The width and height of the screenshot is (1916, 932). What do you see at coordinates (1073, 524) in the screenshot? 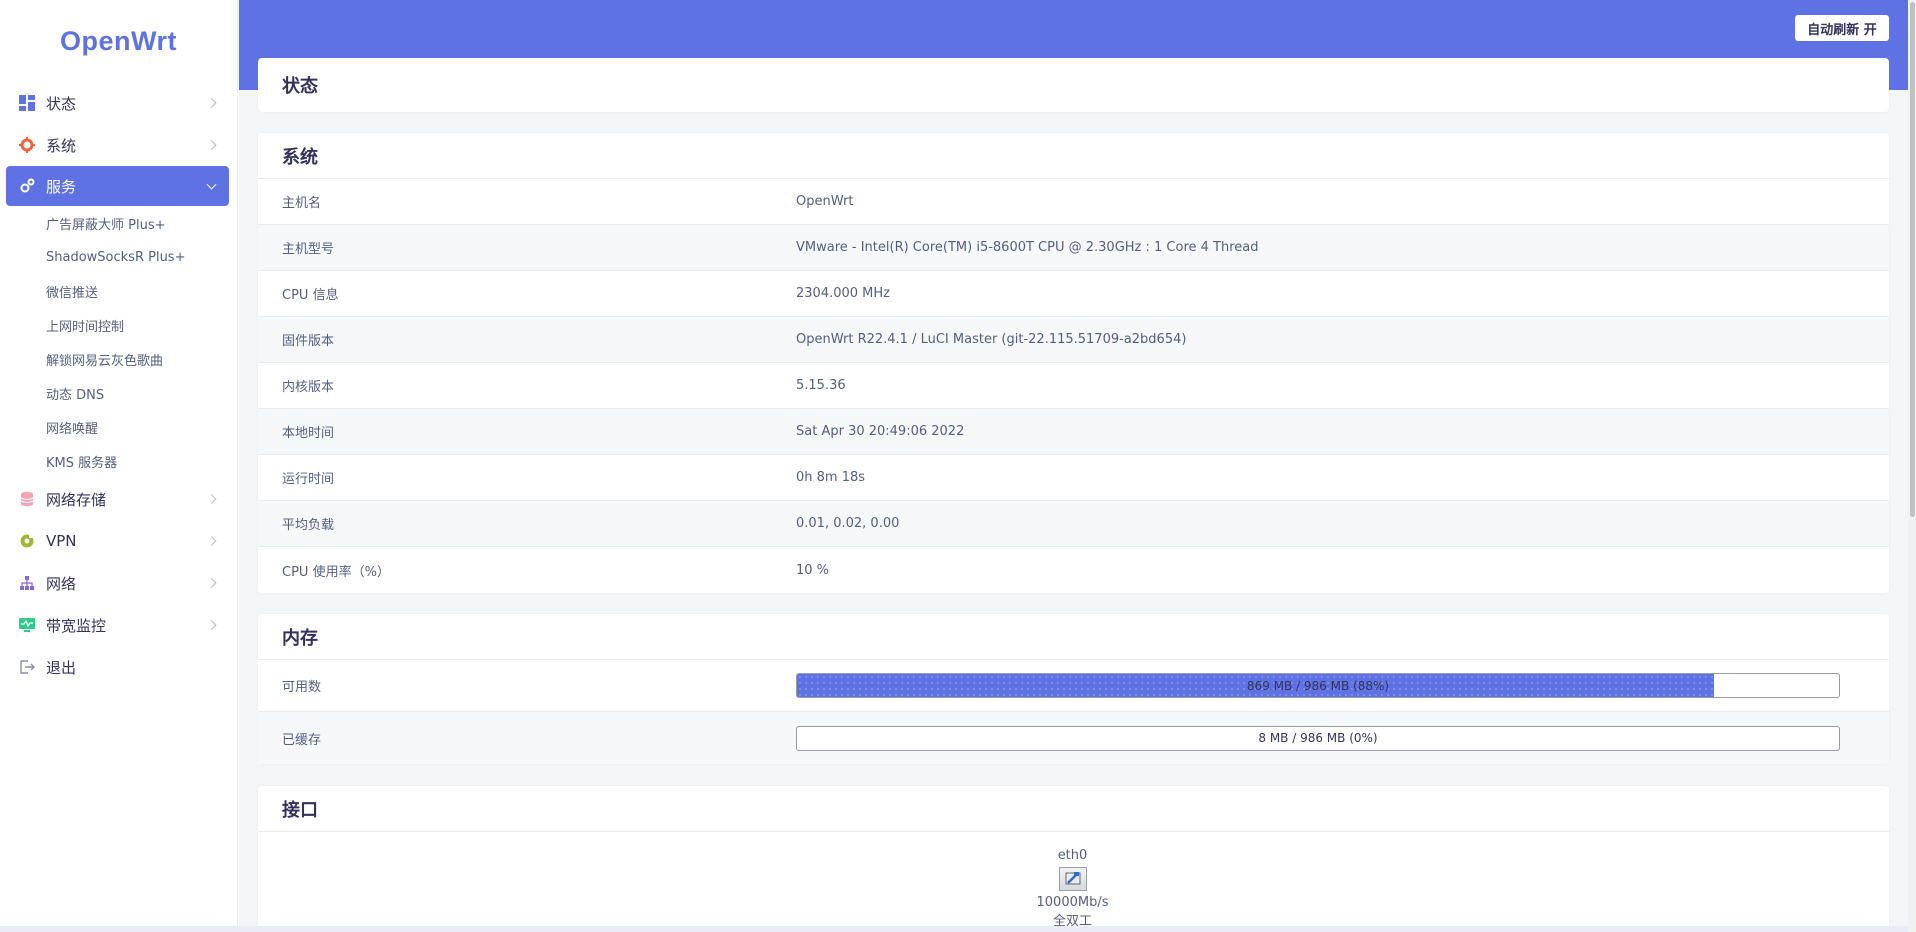
I see `table-row: 平均负载 0.01, 0.02, 0.00` at bounding box center [1073, 524].